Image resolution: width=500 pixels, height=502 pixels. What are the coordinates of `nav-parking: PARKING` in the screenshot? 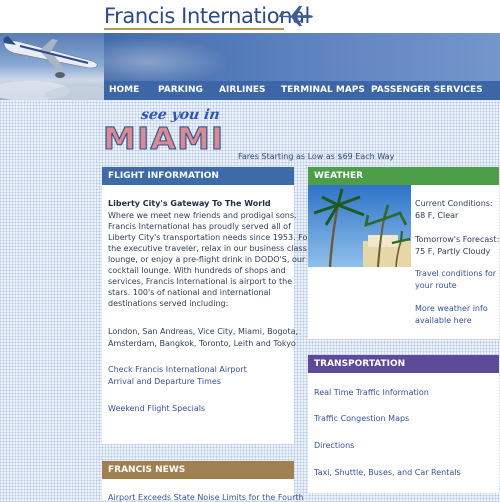 It's located at (180, 90).